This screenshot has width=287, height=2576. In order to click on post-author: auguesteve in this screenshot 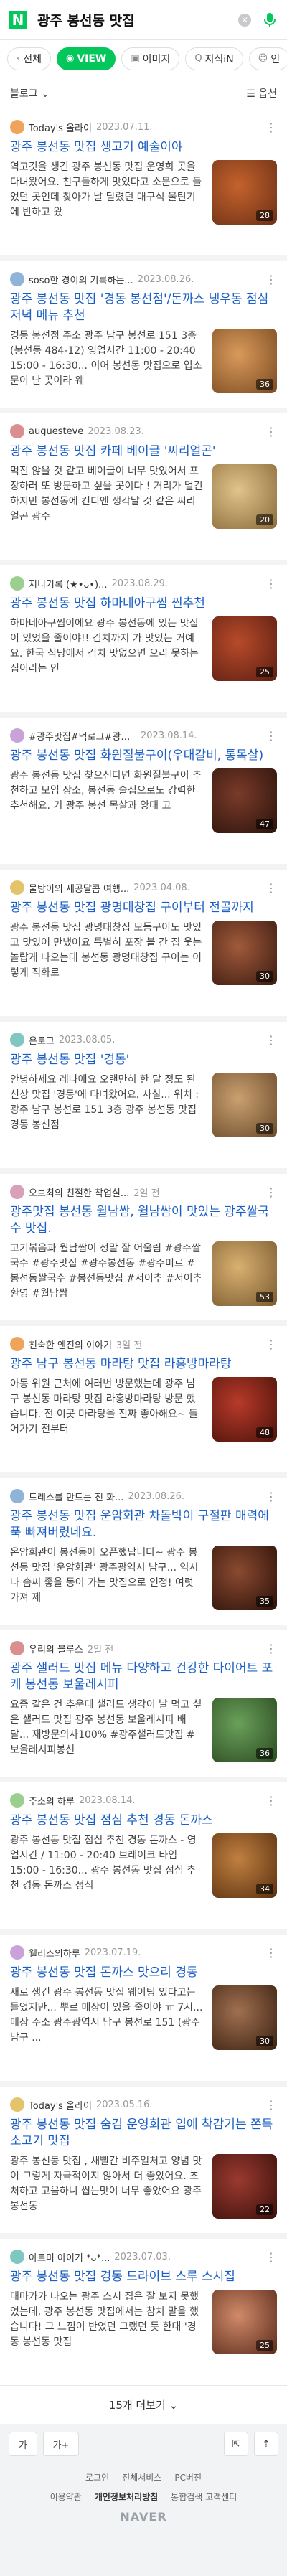, I will do `click(56, 431)`.